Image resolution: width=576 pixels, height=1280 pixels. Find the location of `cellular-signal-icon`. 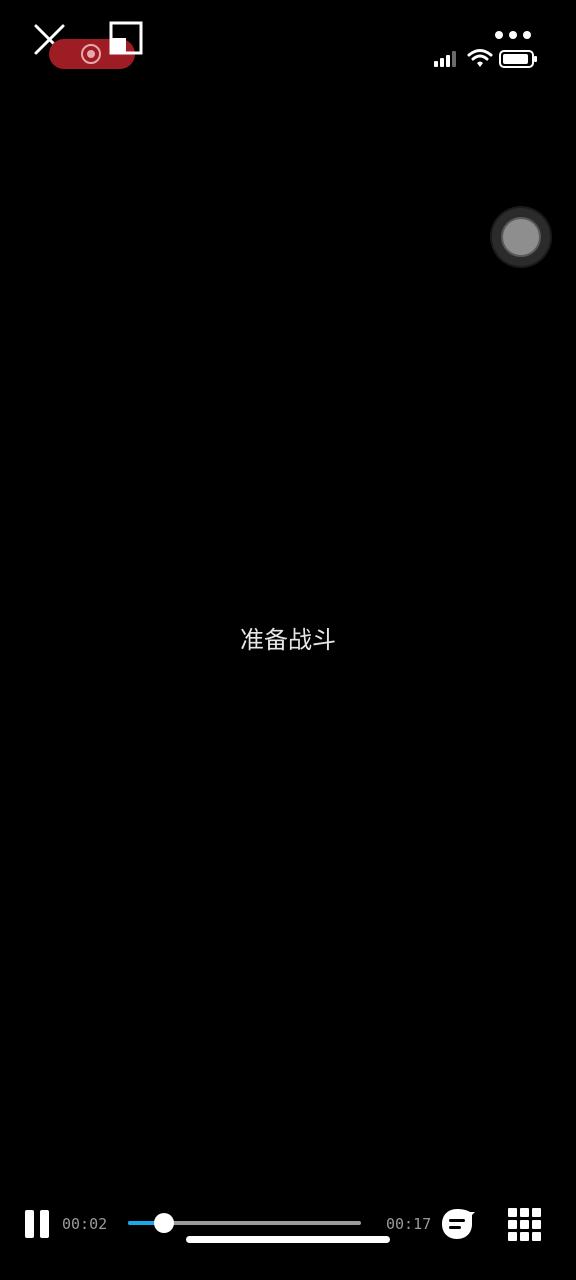

cellular-signal-icon is located at coordinates (446, 59).